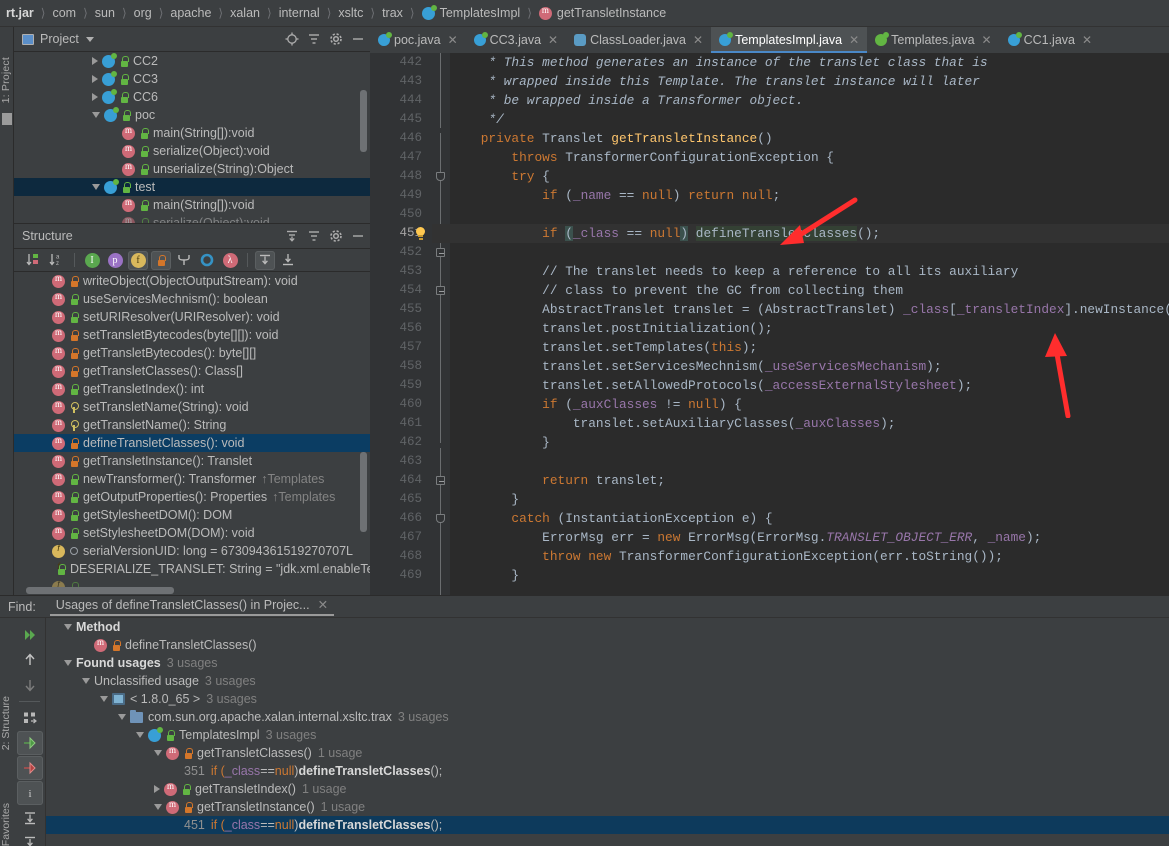 This screenshot has height=846, width=1169. What do you see at coordinates (607, 681) in the screenshot?
I see `find-row-unclassified: Unclassified usage 3 usages` at bounding box center [607, 681].